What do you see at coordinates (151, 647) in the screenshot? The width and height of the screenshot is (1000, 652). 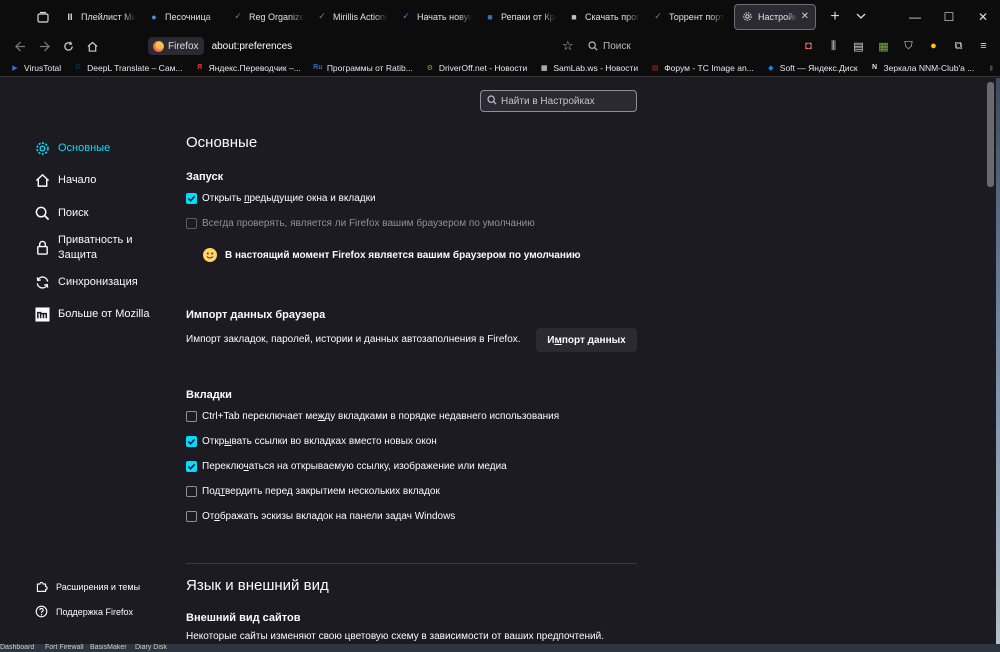 I see `taskbar-item: Diary Disk` at bounding box center [151, 647].